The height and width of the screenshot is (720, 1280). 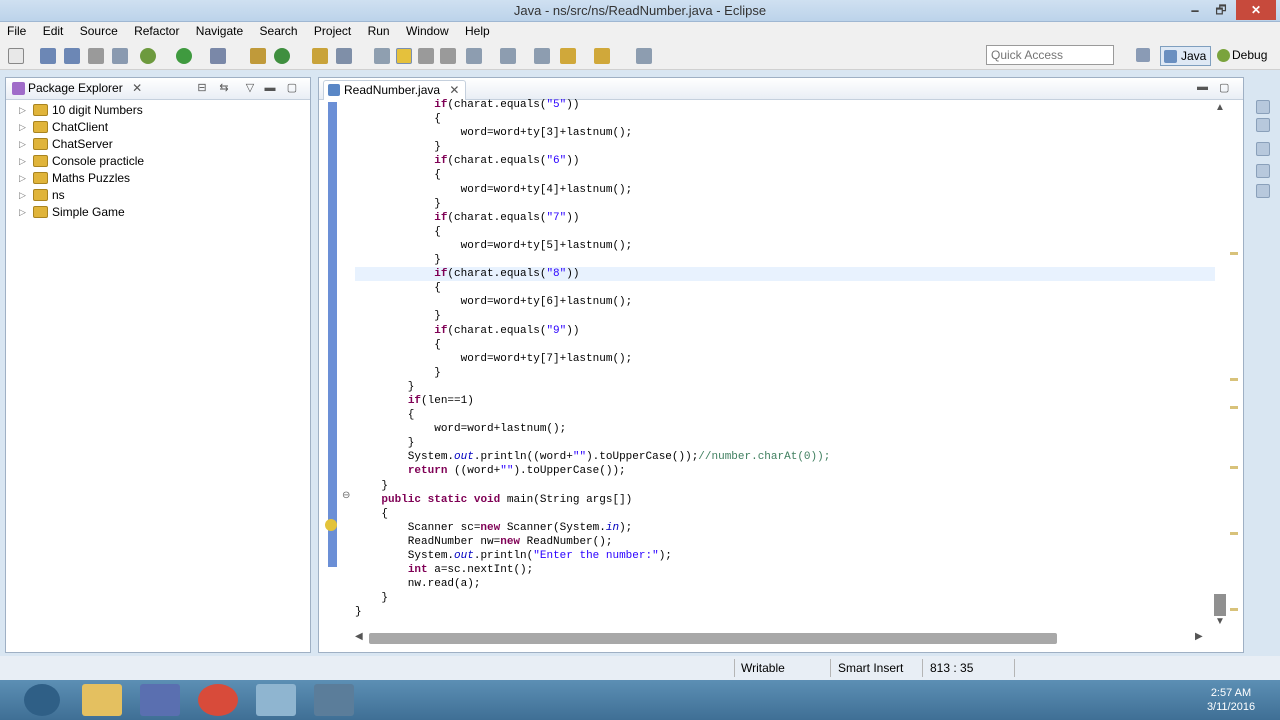 I want to click on menu-search: Search, so click(x=278, y=30).